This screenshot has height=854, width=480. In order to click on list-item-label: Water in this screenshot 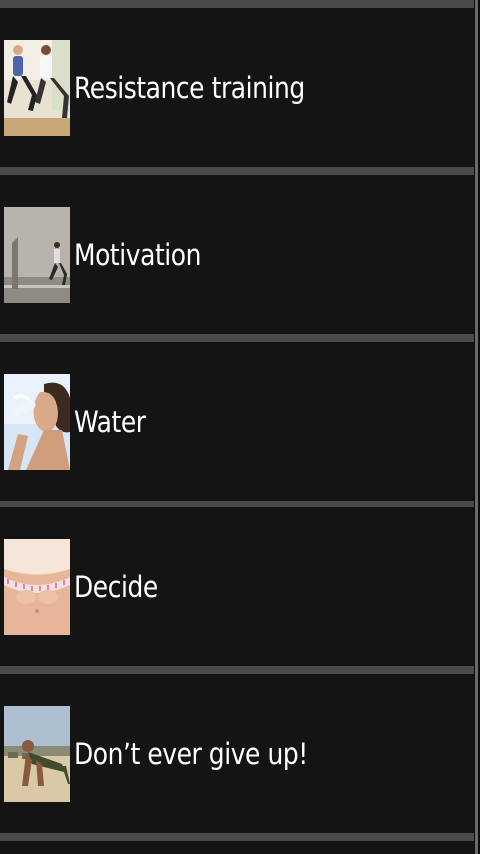, I will do `click(110, 421)`.